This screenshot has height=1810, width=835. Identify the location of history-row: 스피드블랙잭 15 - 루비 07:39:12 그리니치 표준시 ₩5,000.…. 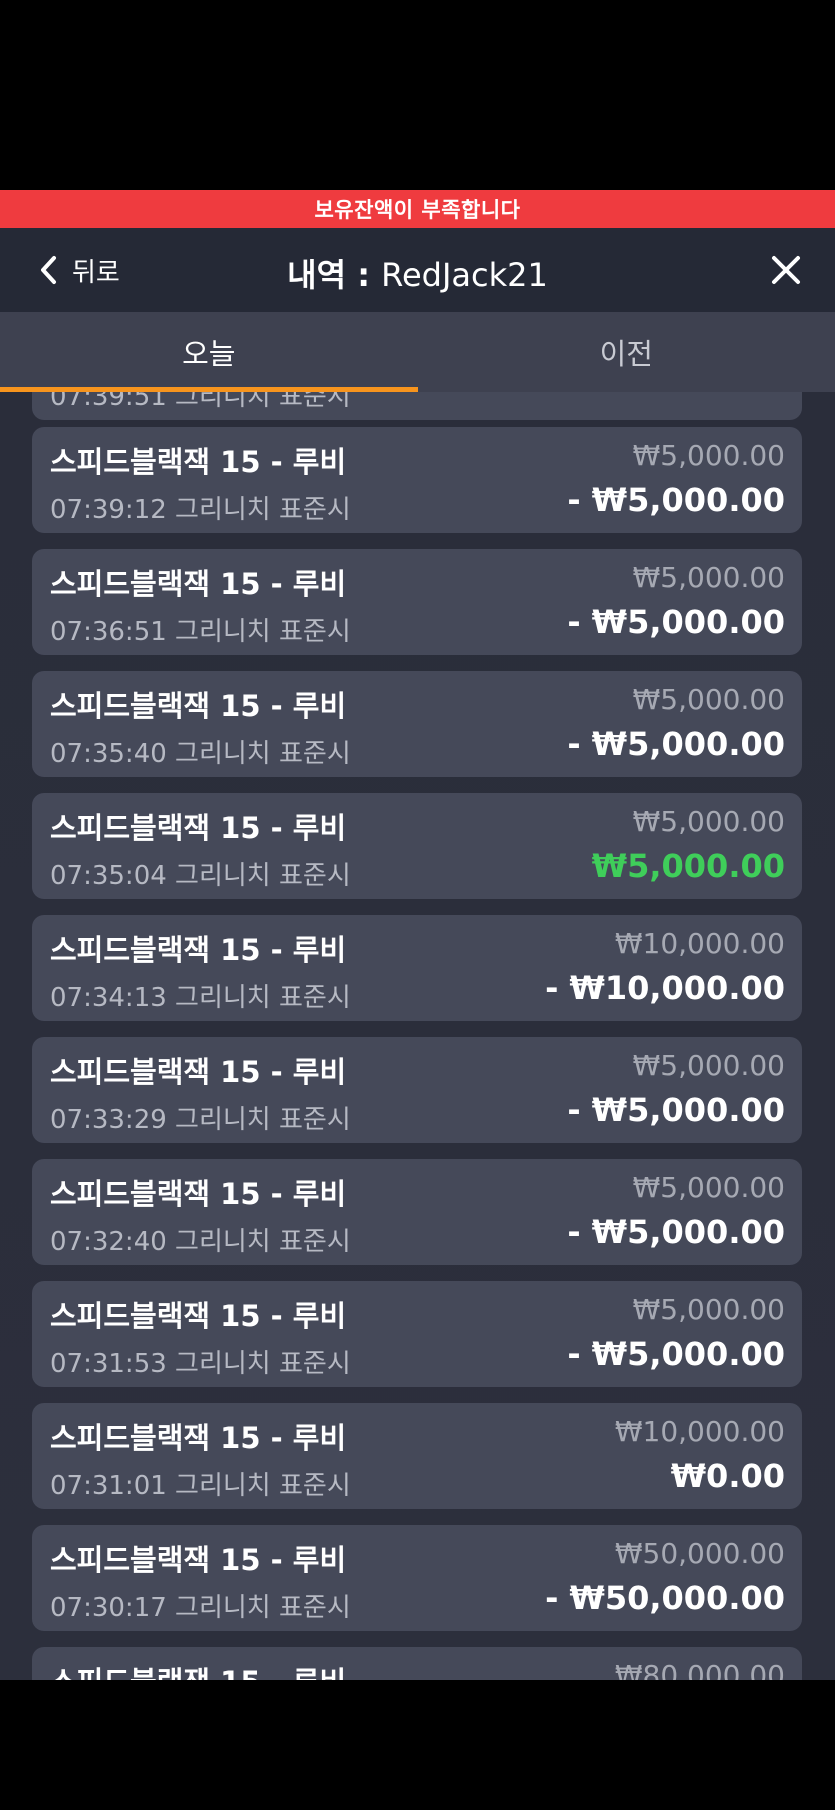
(417, 480).